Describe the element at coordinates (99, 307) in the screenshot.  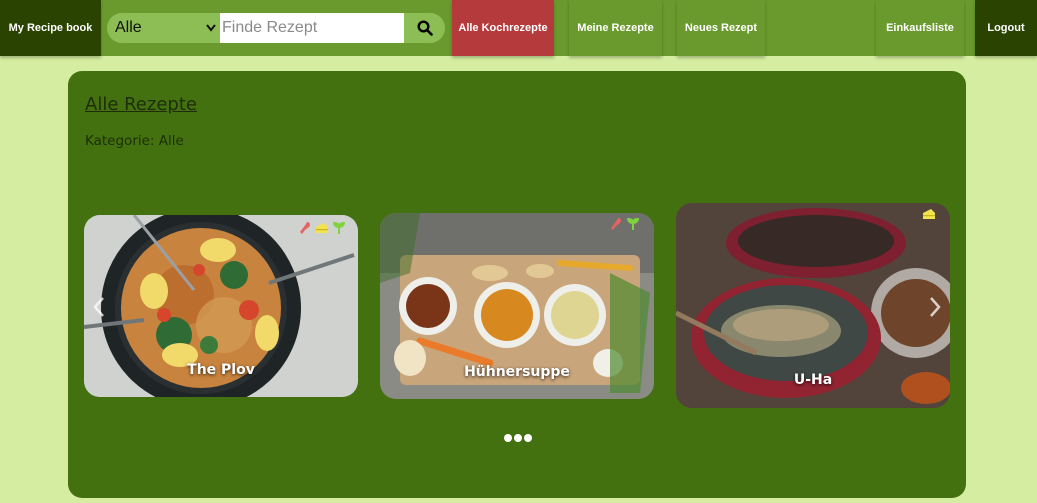
I see `chevron-left-icon` at that location.